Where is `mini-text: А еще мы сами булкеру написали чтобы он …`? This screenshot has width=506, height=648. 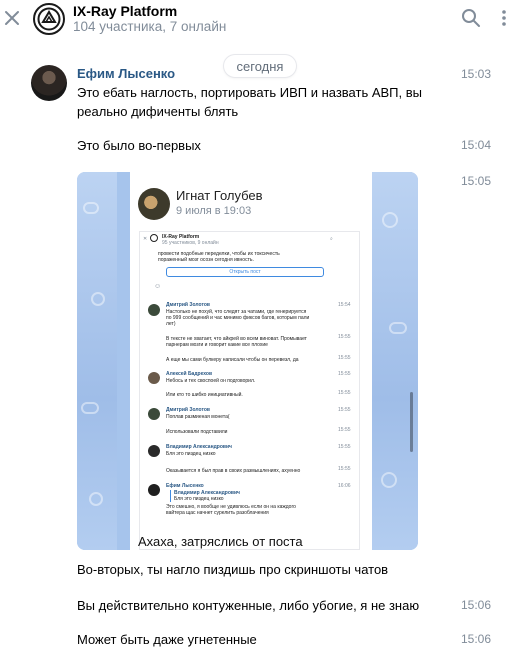
mini-text: А еще мы сами булкеру написали чтобы он … is located at coordinates (232, 360).